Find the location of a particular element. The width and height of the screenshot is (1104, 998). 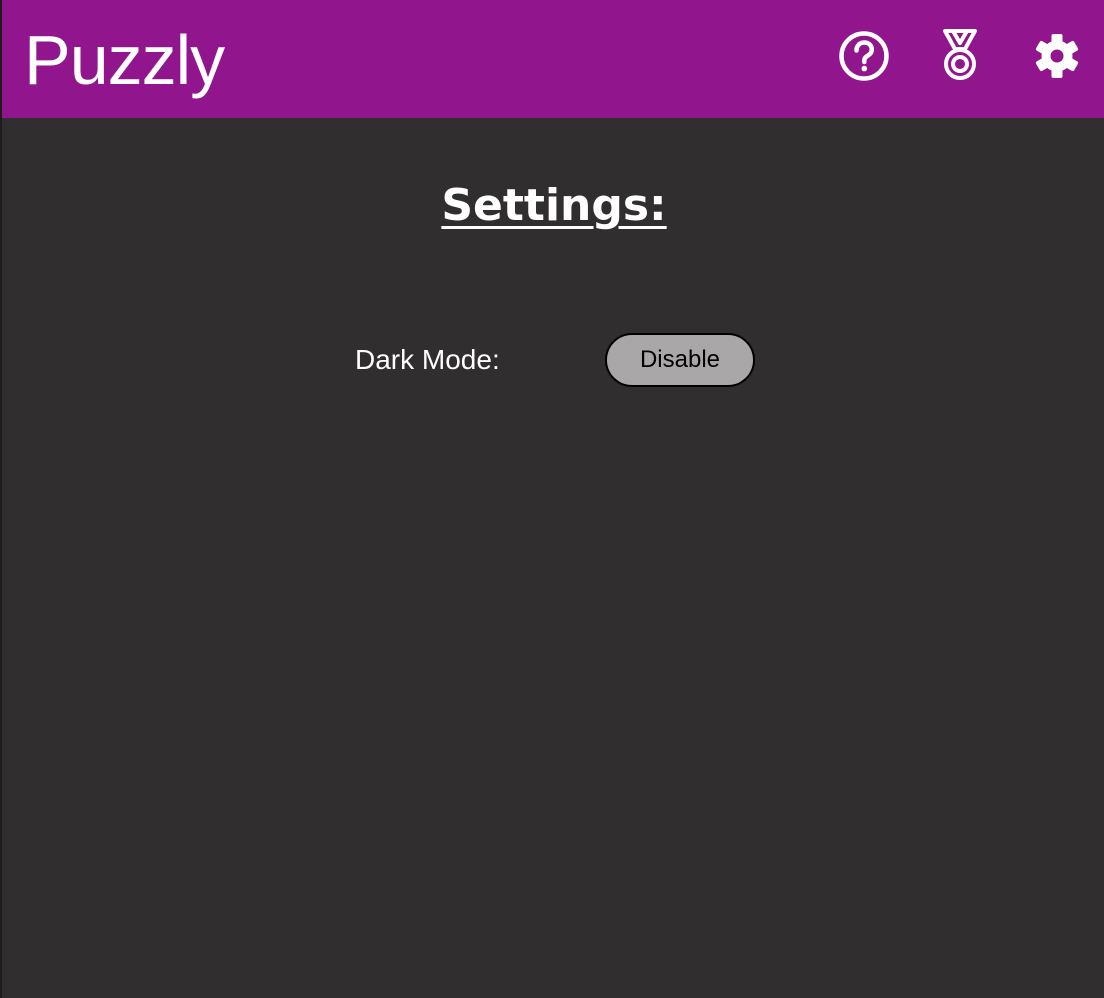

help-circle-icon is located at coordinates (864, 56).